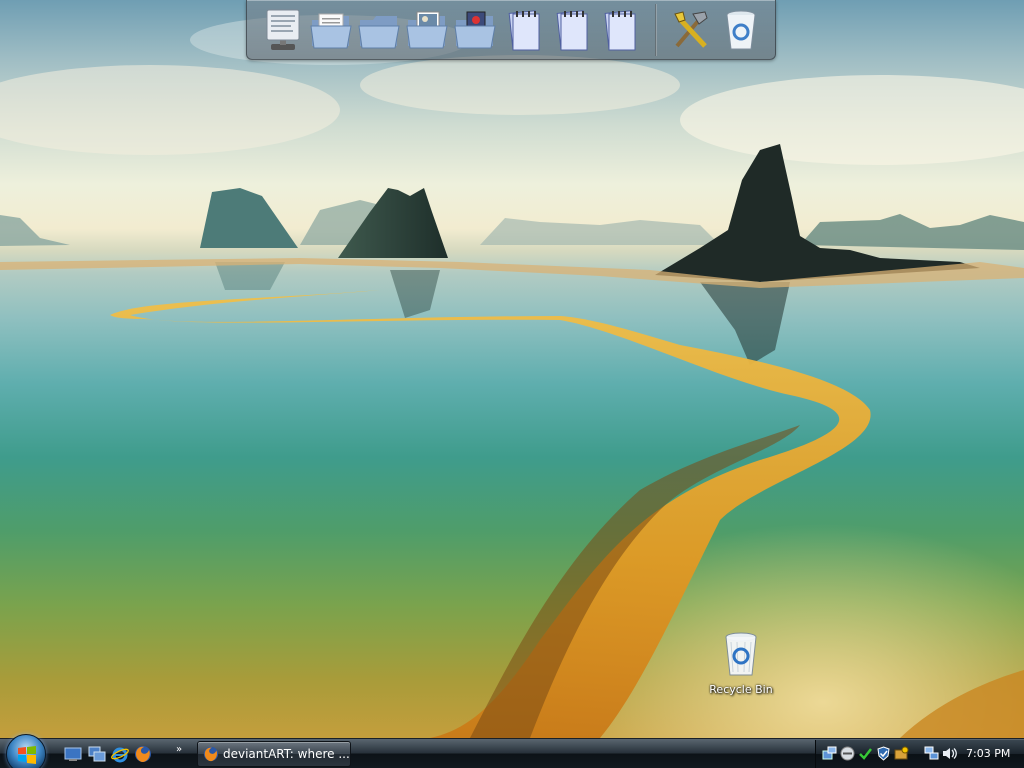 The height and width of the screenshot is (768, 1024). I want to click on taskbar-clock: 7:03 PM, so click(988, 753).